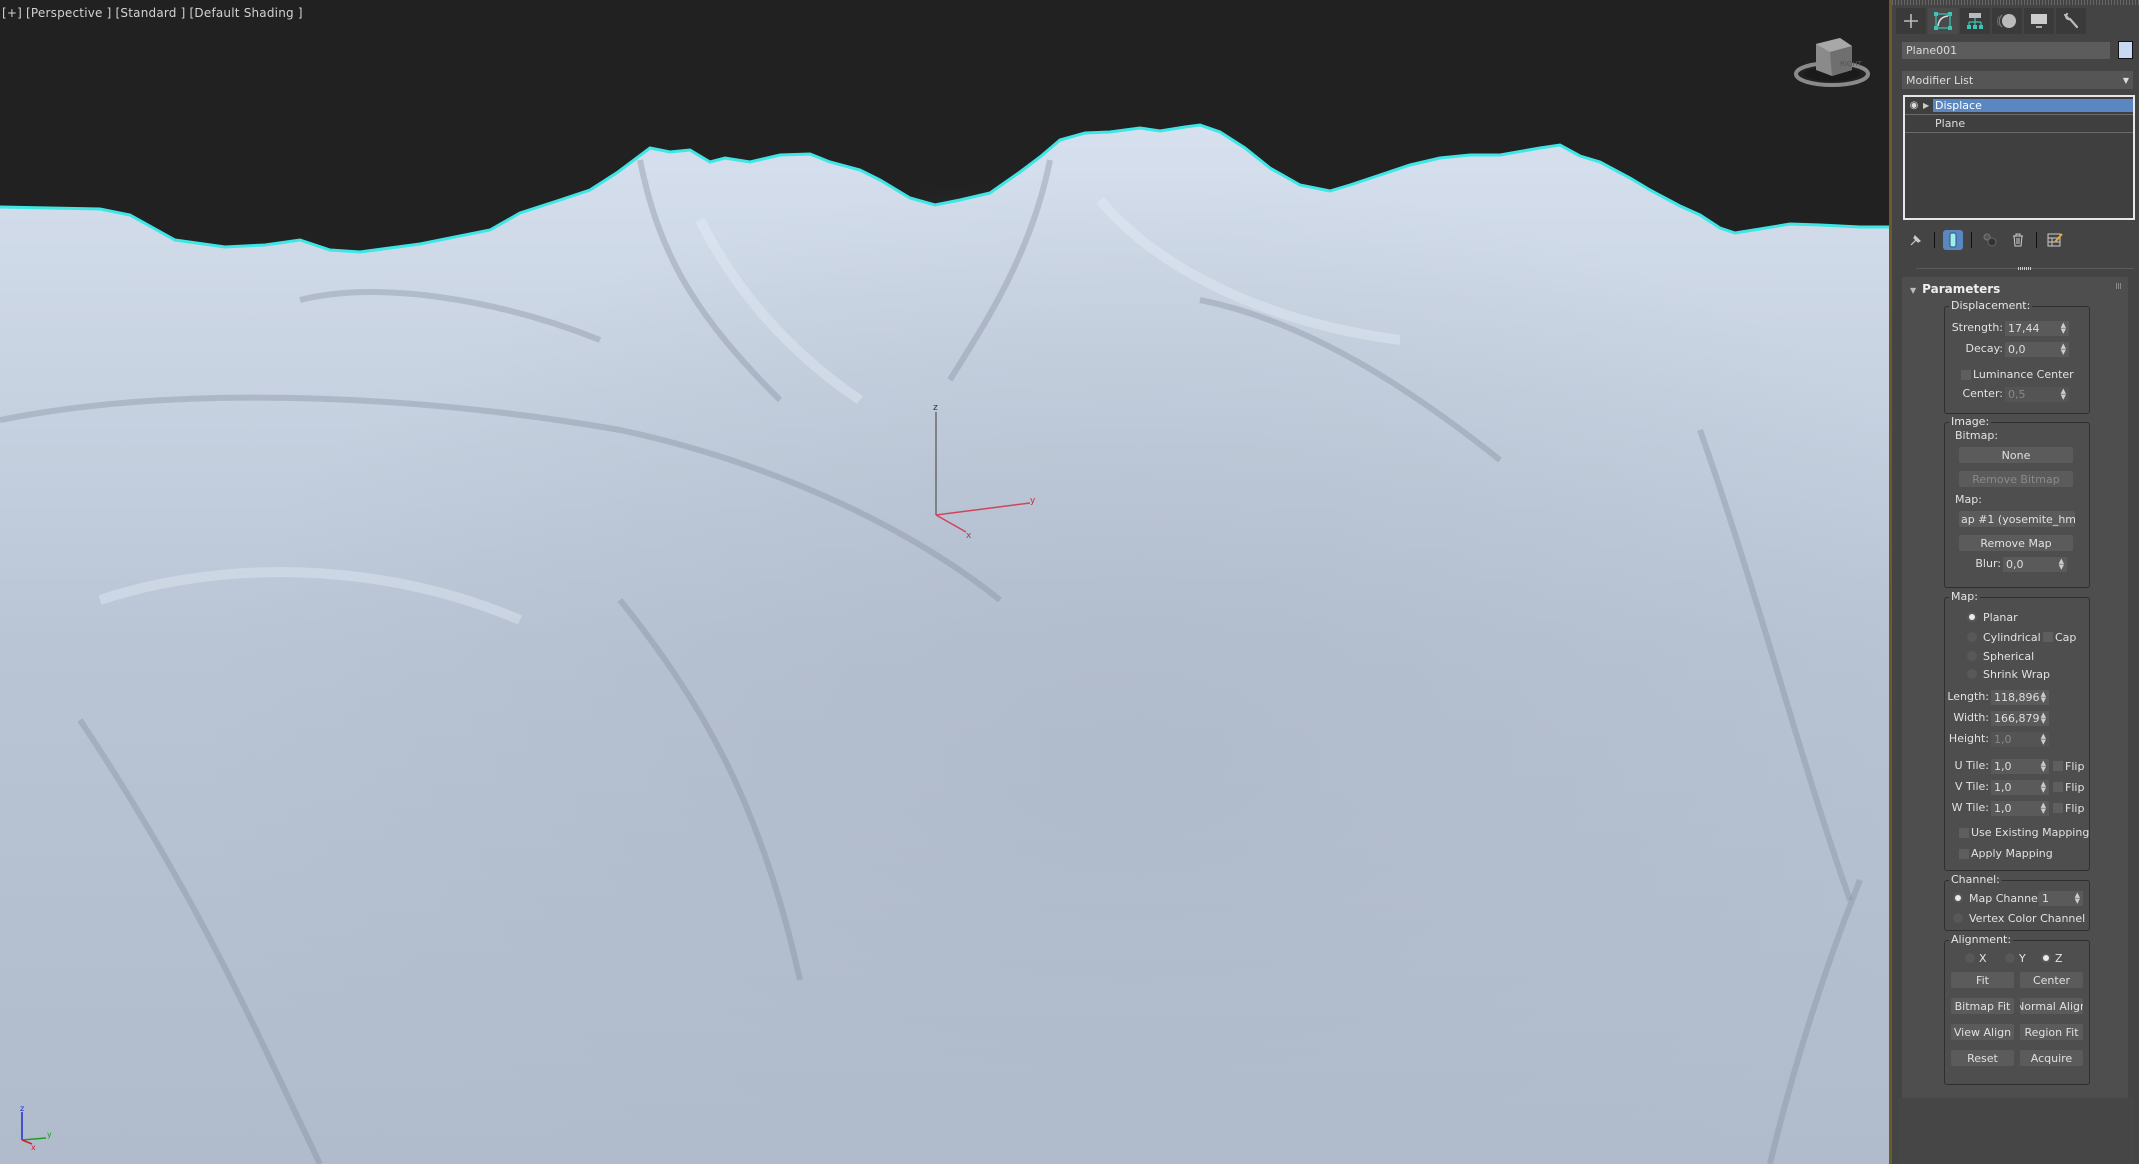 This screenshot has width=2139, height=1164. I want to click on align-x-radio, so click(1970, 958).